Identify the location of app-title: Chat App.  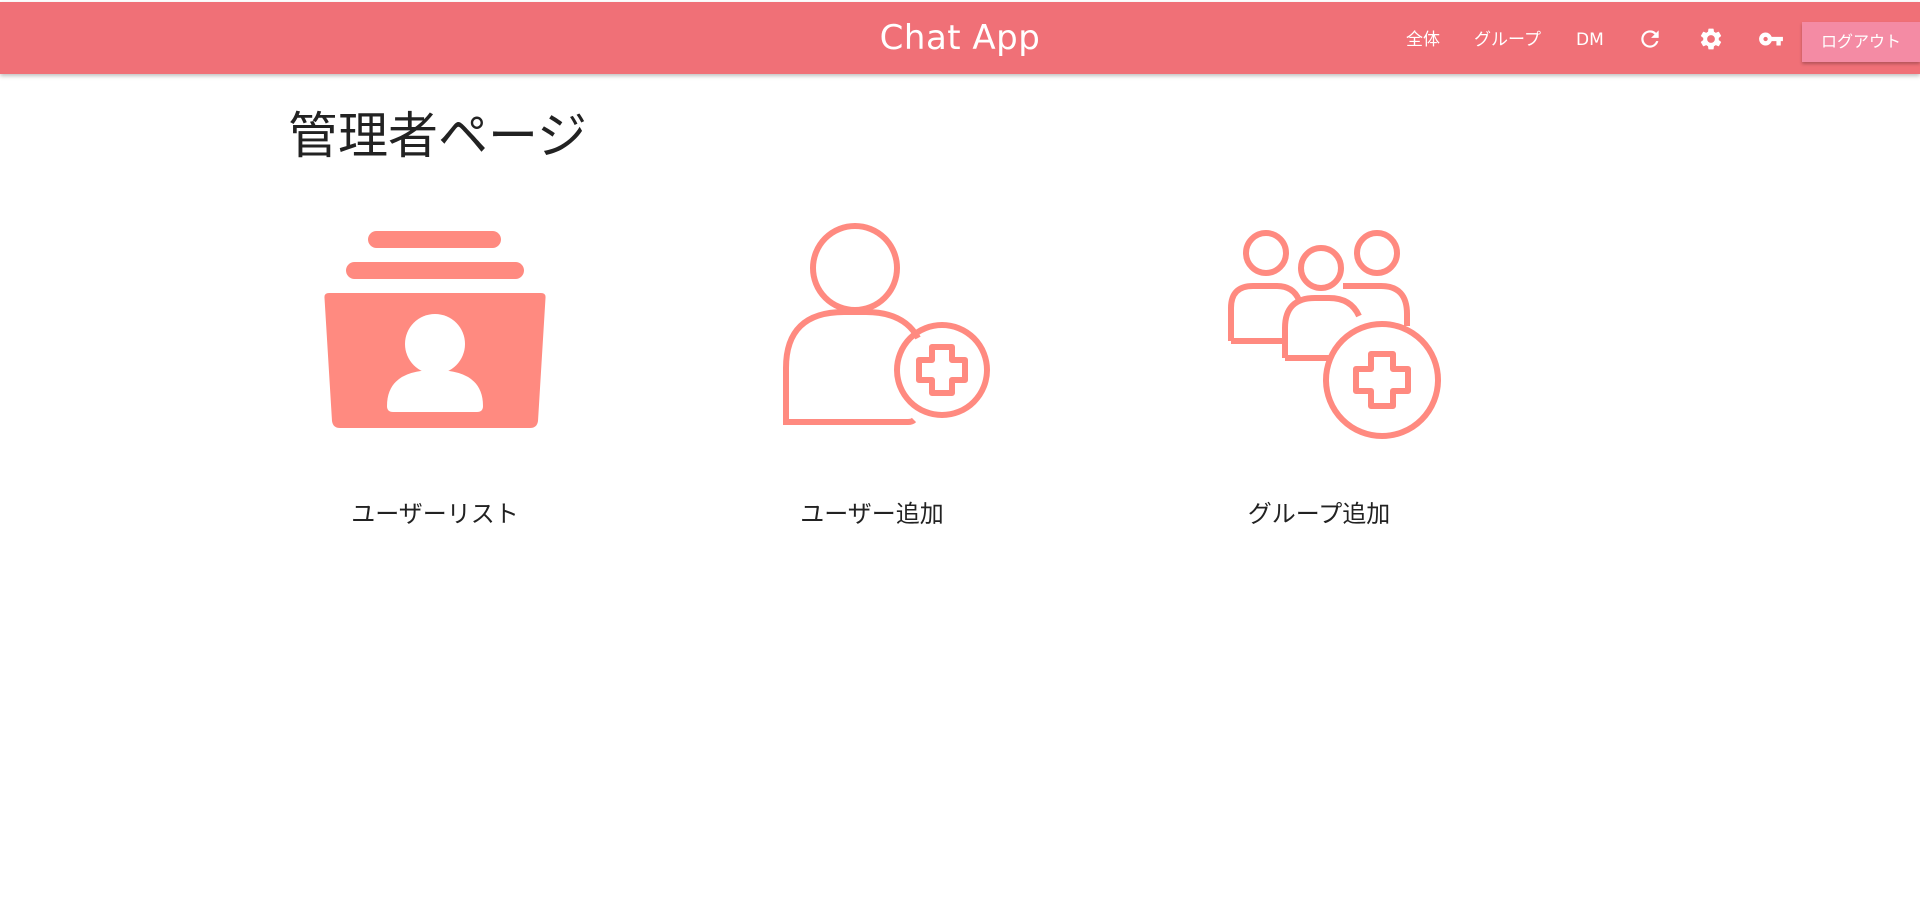
(960, 38).